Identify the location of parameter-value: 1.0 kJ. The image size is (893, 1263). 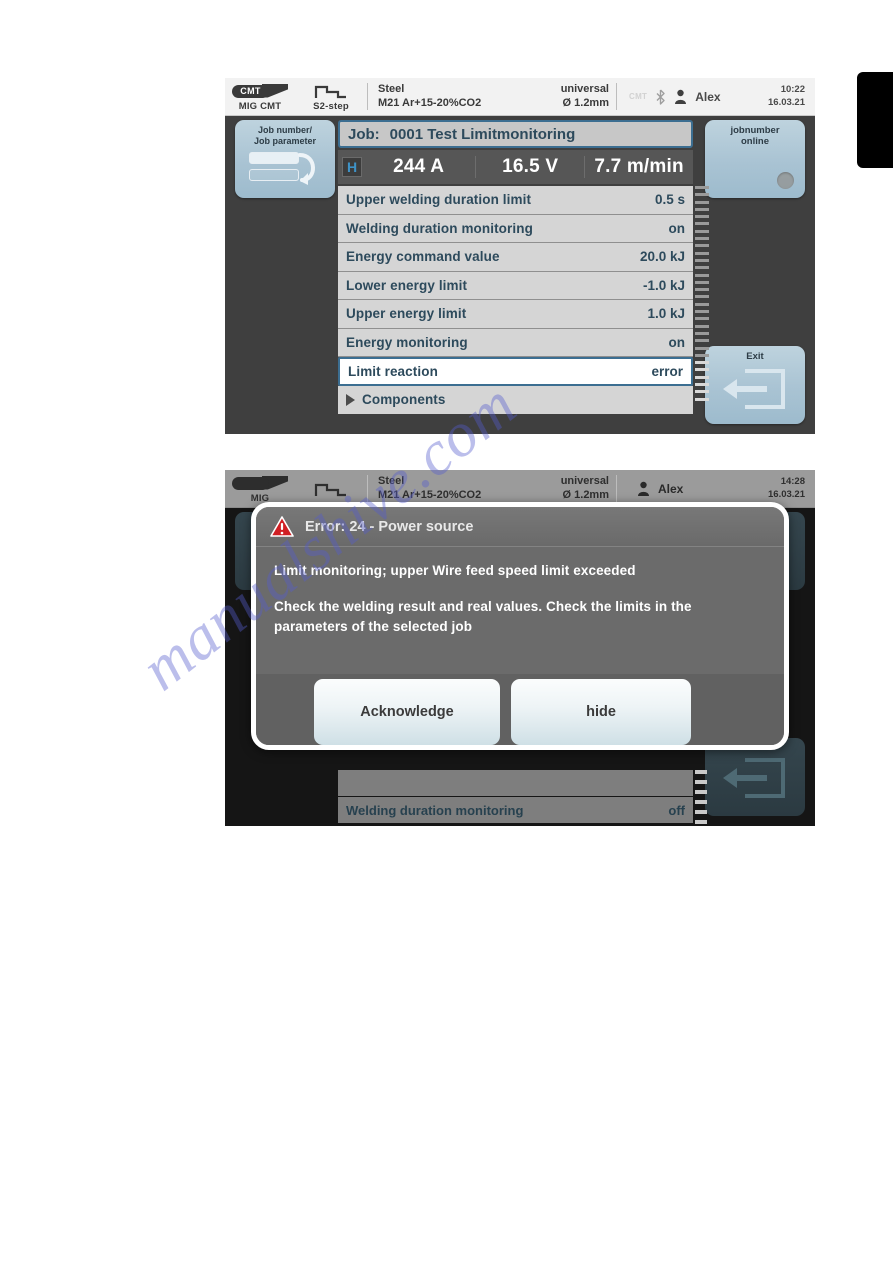
(666, 314).